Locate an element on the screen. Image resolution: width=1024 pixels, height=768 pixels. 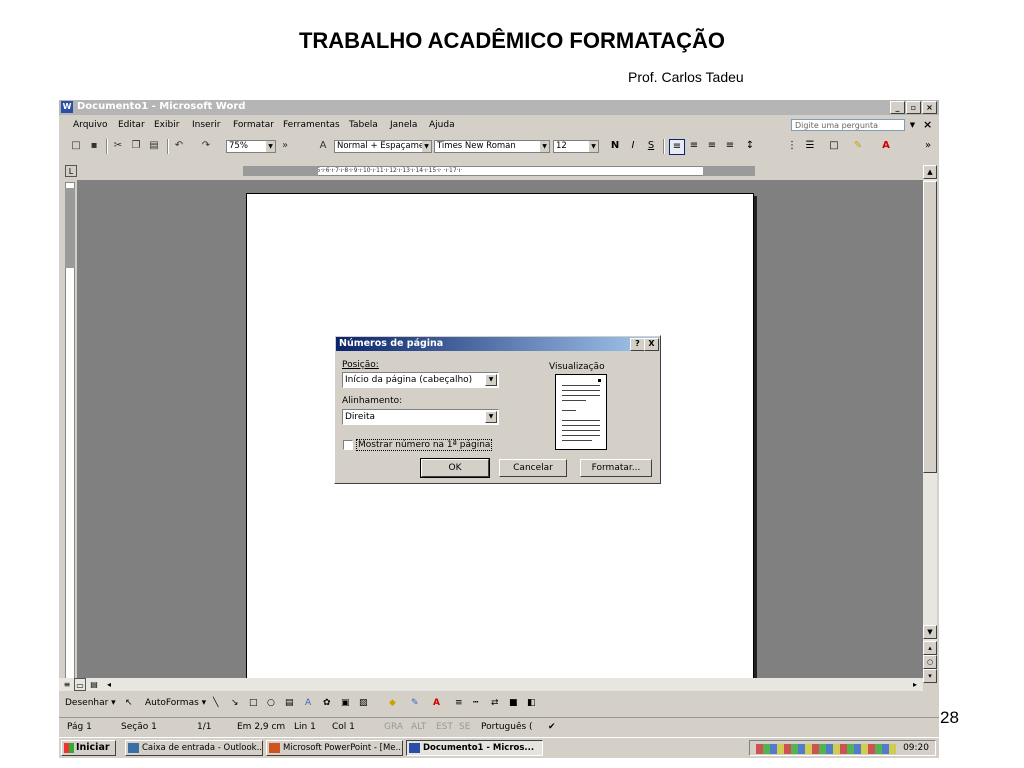
first-page-checkbox is located at coordinates (348, 445).